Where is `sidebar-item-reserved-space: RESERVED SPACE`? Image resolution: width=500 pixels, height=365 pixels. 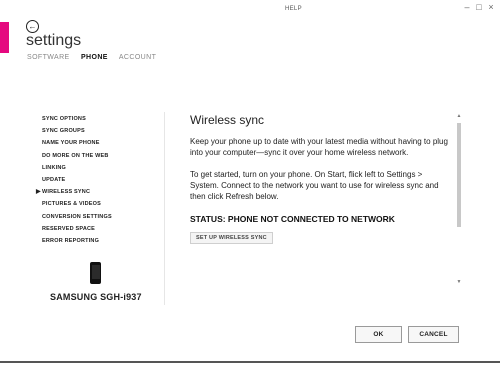
sidebar-item-reserved-space: RESERVED SPACE is located at coordinates (97, 229).